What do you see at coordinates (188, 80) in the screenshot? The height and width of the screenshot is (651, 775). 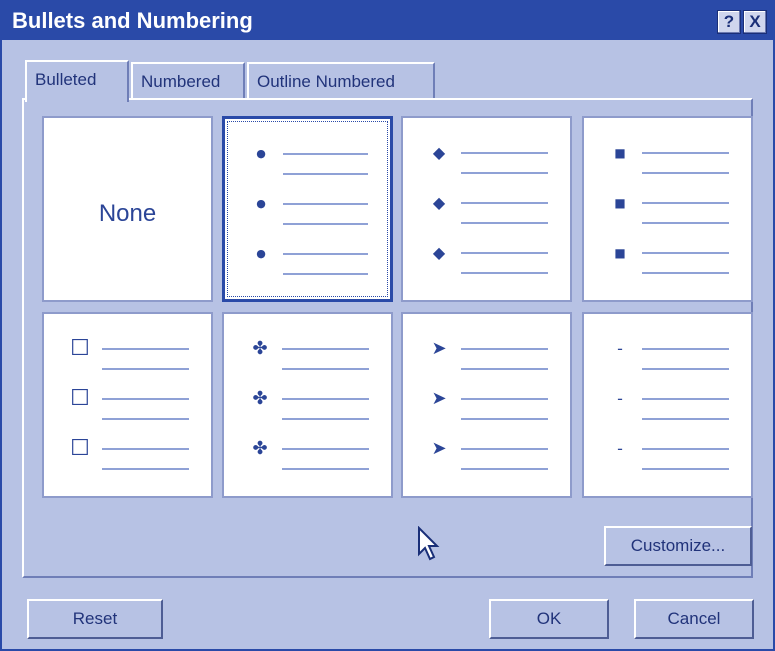 I see `tab-numbered: Numbered` at bounding box center [188, 80].